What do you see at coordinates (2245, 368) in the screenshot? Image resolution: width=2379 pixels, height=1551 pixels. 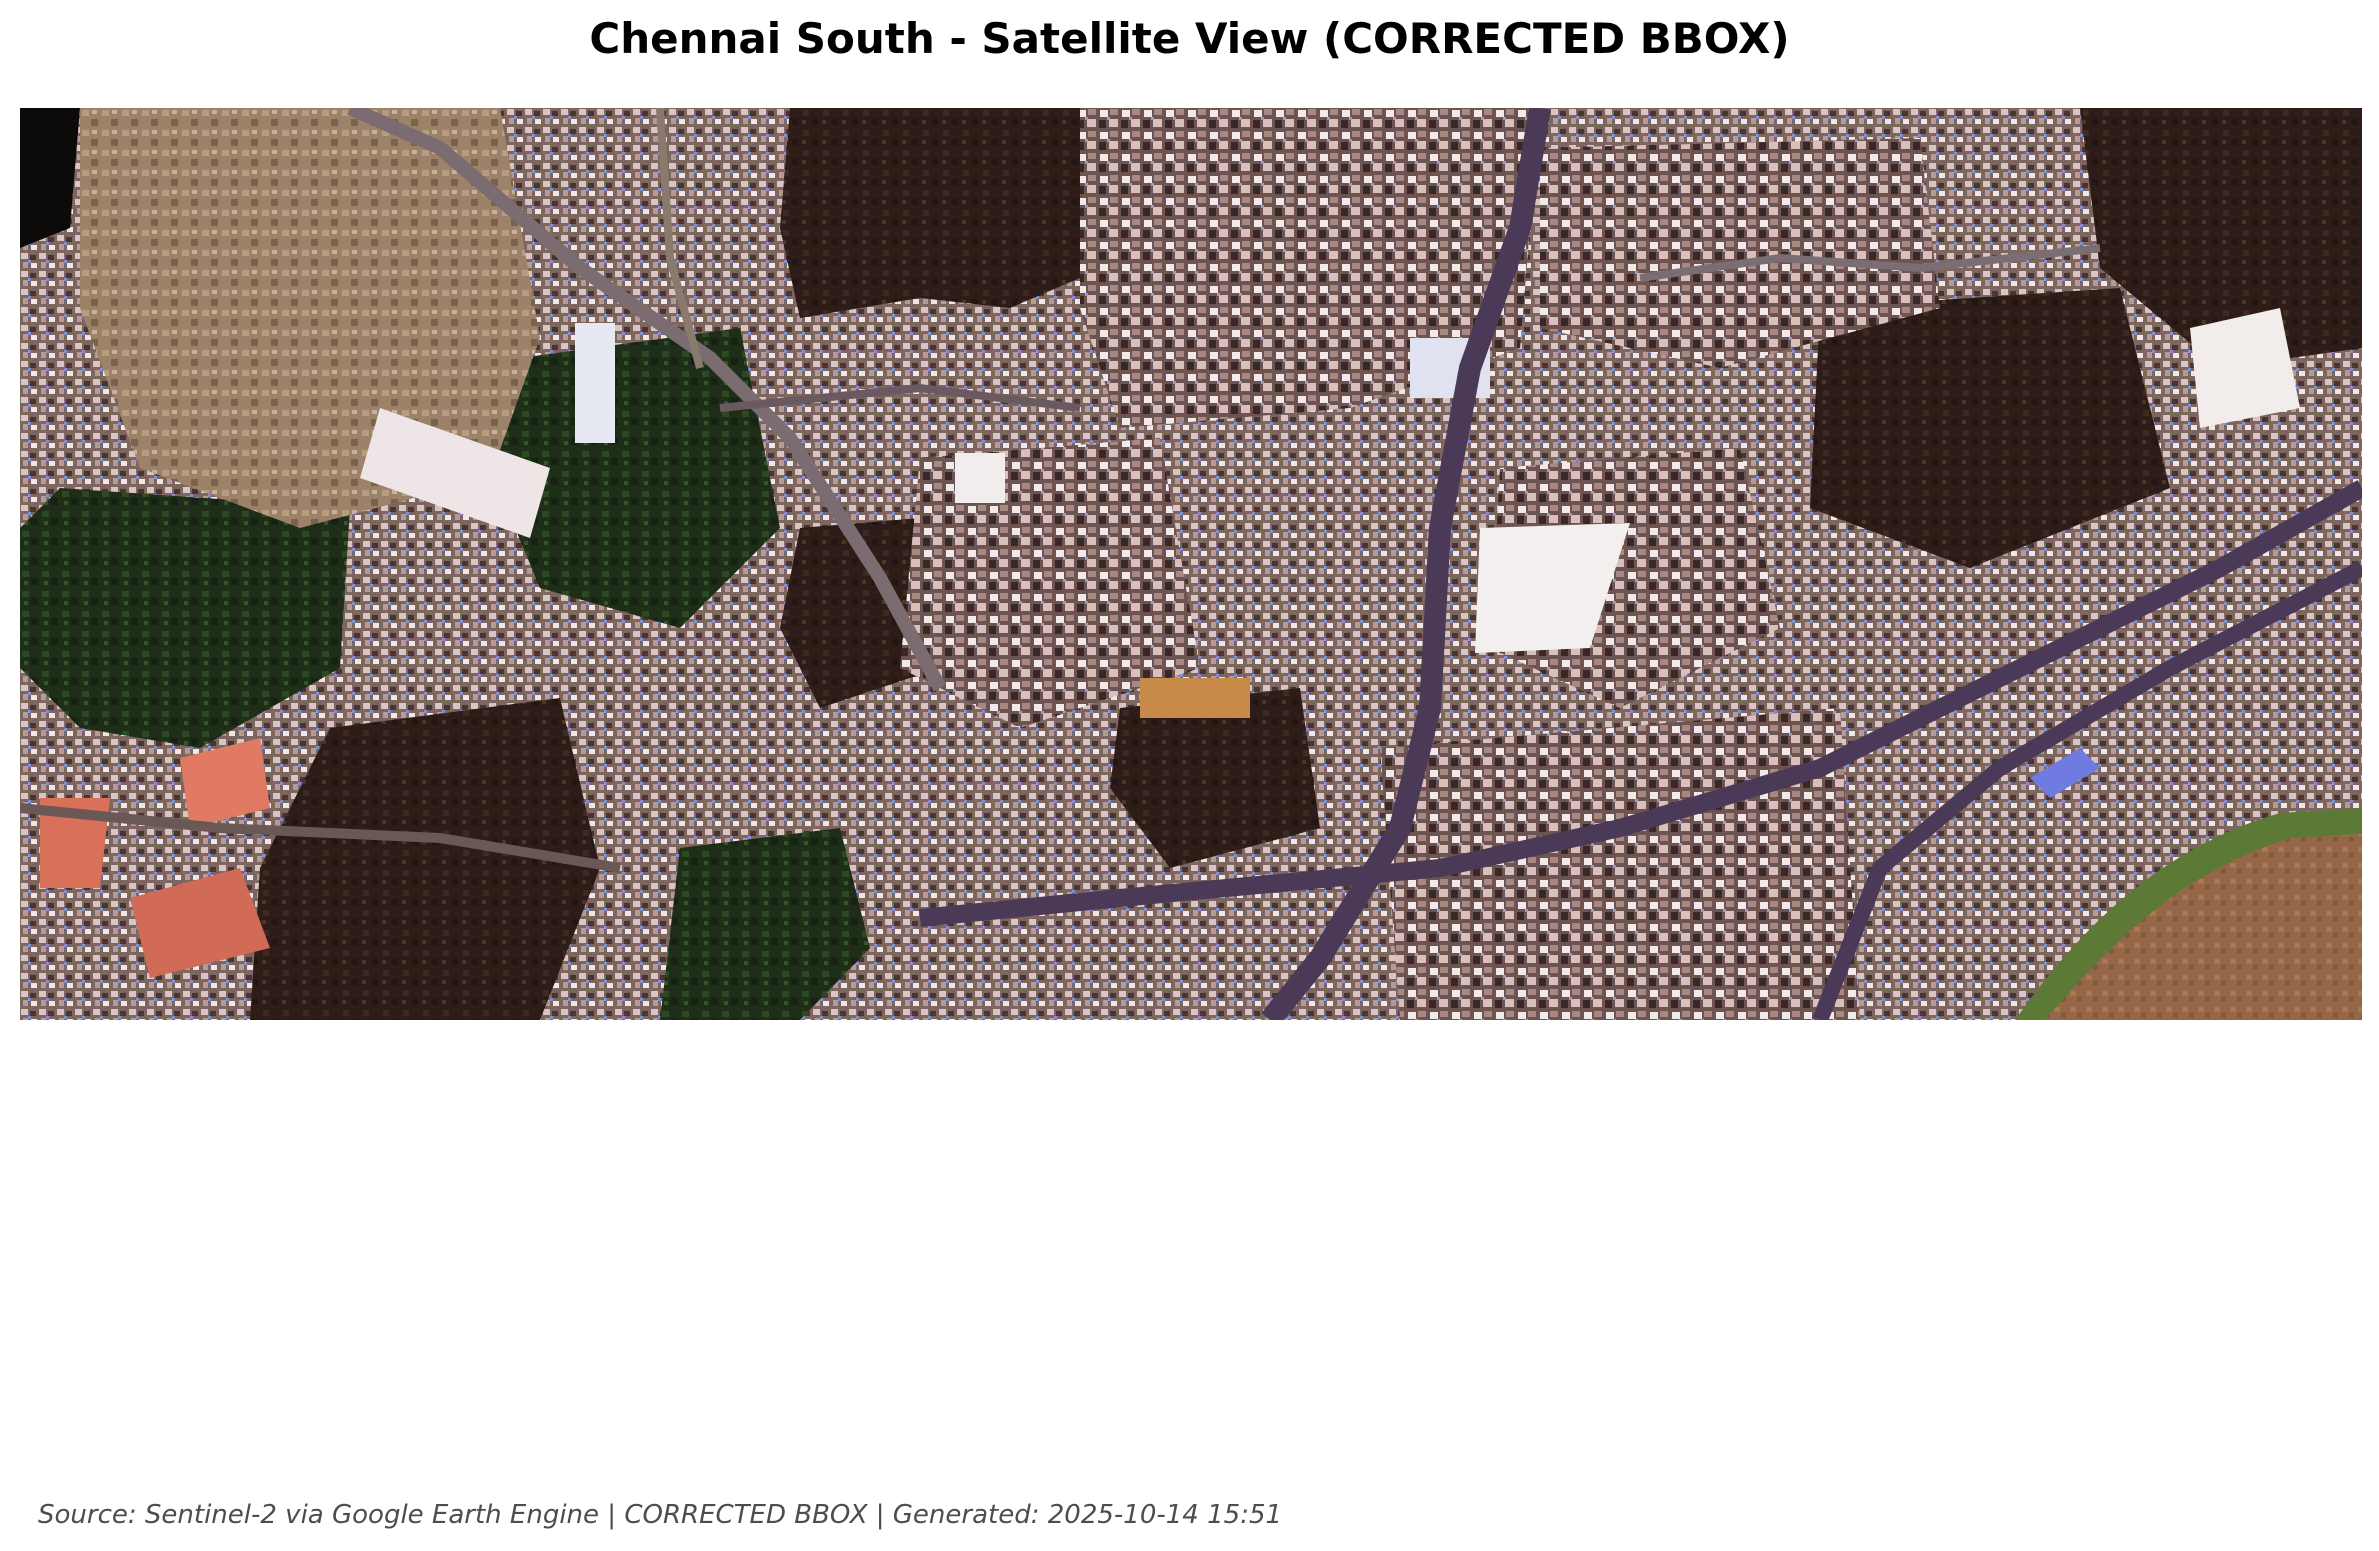 I see `building-roof-east` at bounding box center [2245, 368].